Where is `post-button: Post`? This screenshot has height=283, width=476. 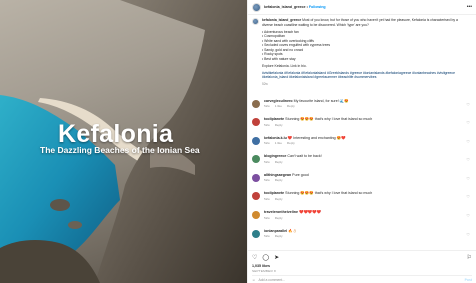 post-button: Post is located at coordinates (468, 280).